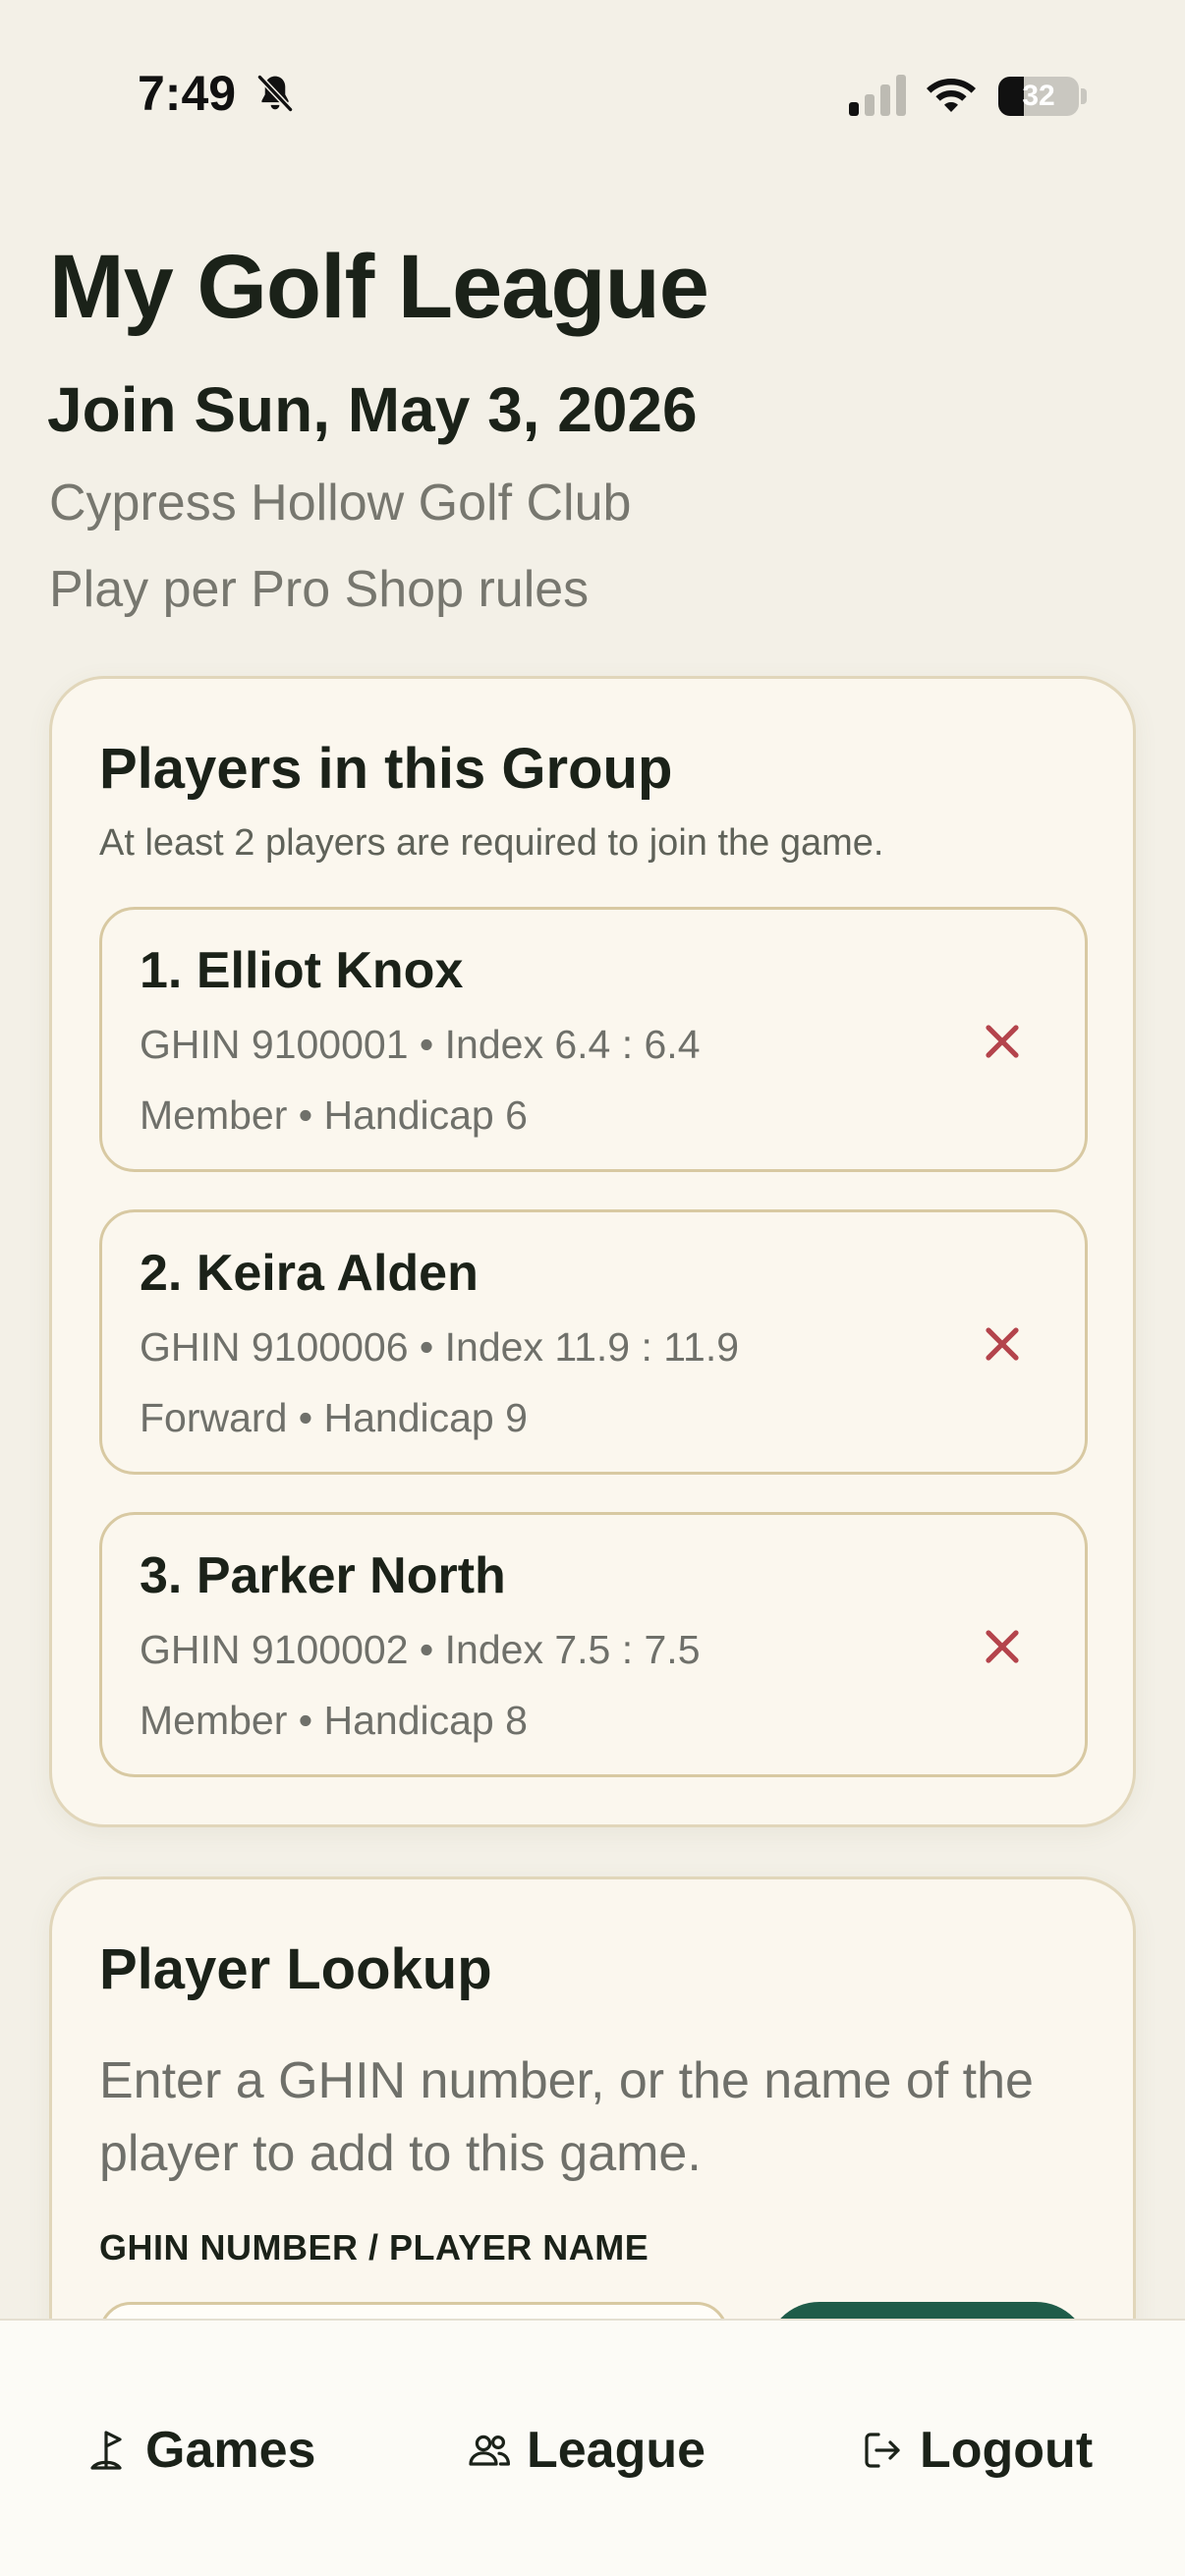  What do you see at coordinates (320, 589) in the screenshot?
I see `rules-text: Play per Pro Shop rules` at bounding box center [320, 589].